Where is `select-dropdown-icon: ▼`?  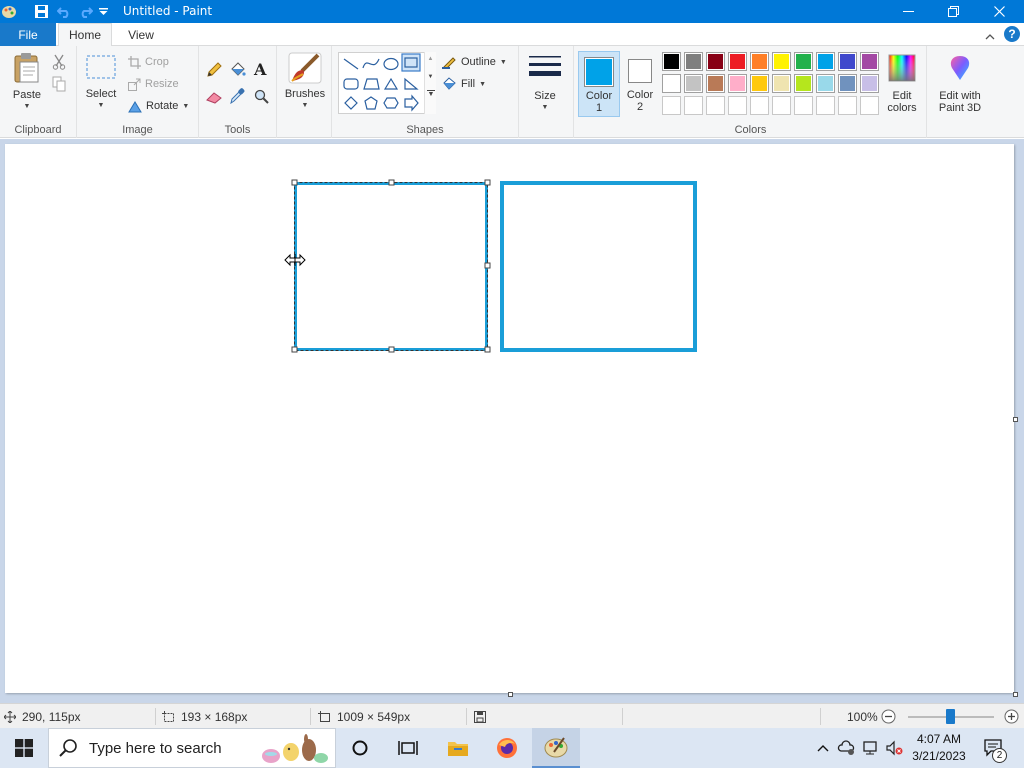 select-dropdown-icon: ▼ is located at coordinates (101, 105).